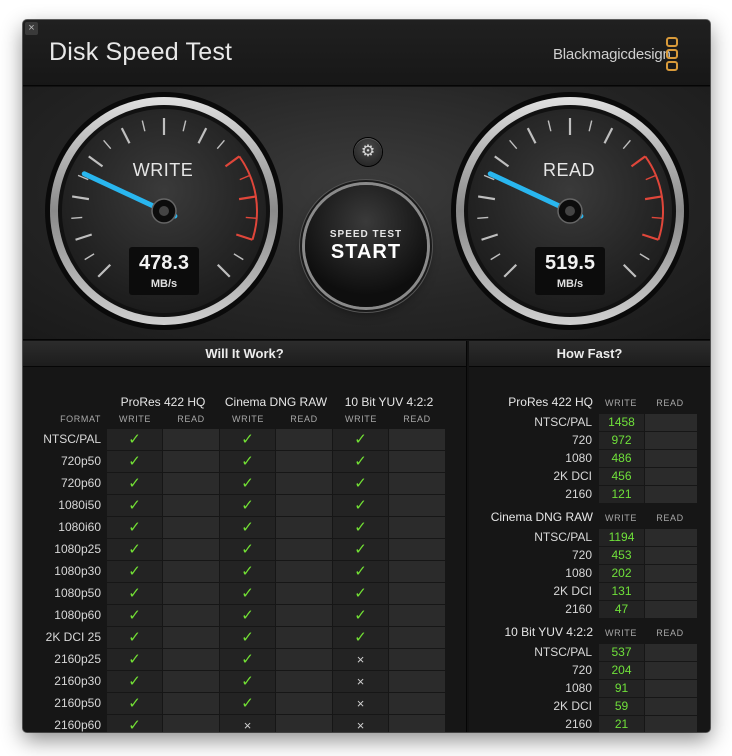  I want to click on gauge-tick, so click(657, 217).